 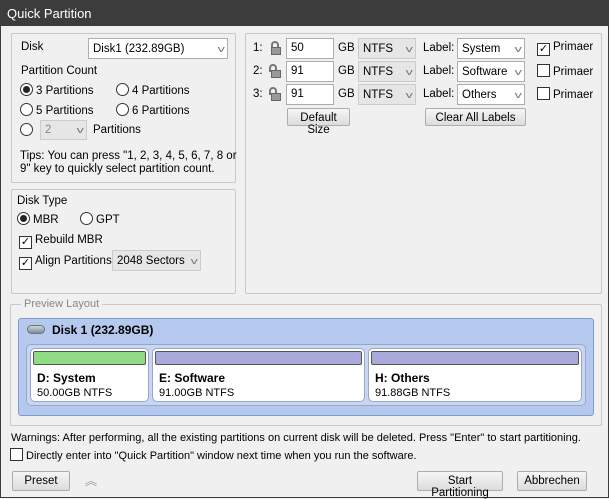 What do you see at coordinates (108, 220) in the screenshot?
I see `radio-label: GPT` at bounding box center [108, 220].